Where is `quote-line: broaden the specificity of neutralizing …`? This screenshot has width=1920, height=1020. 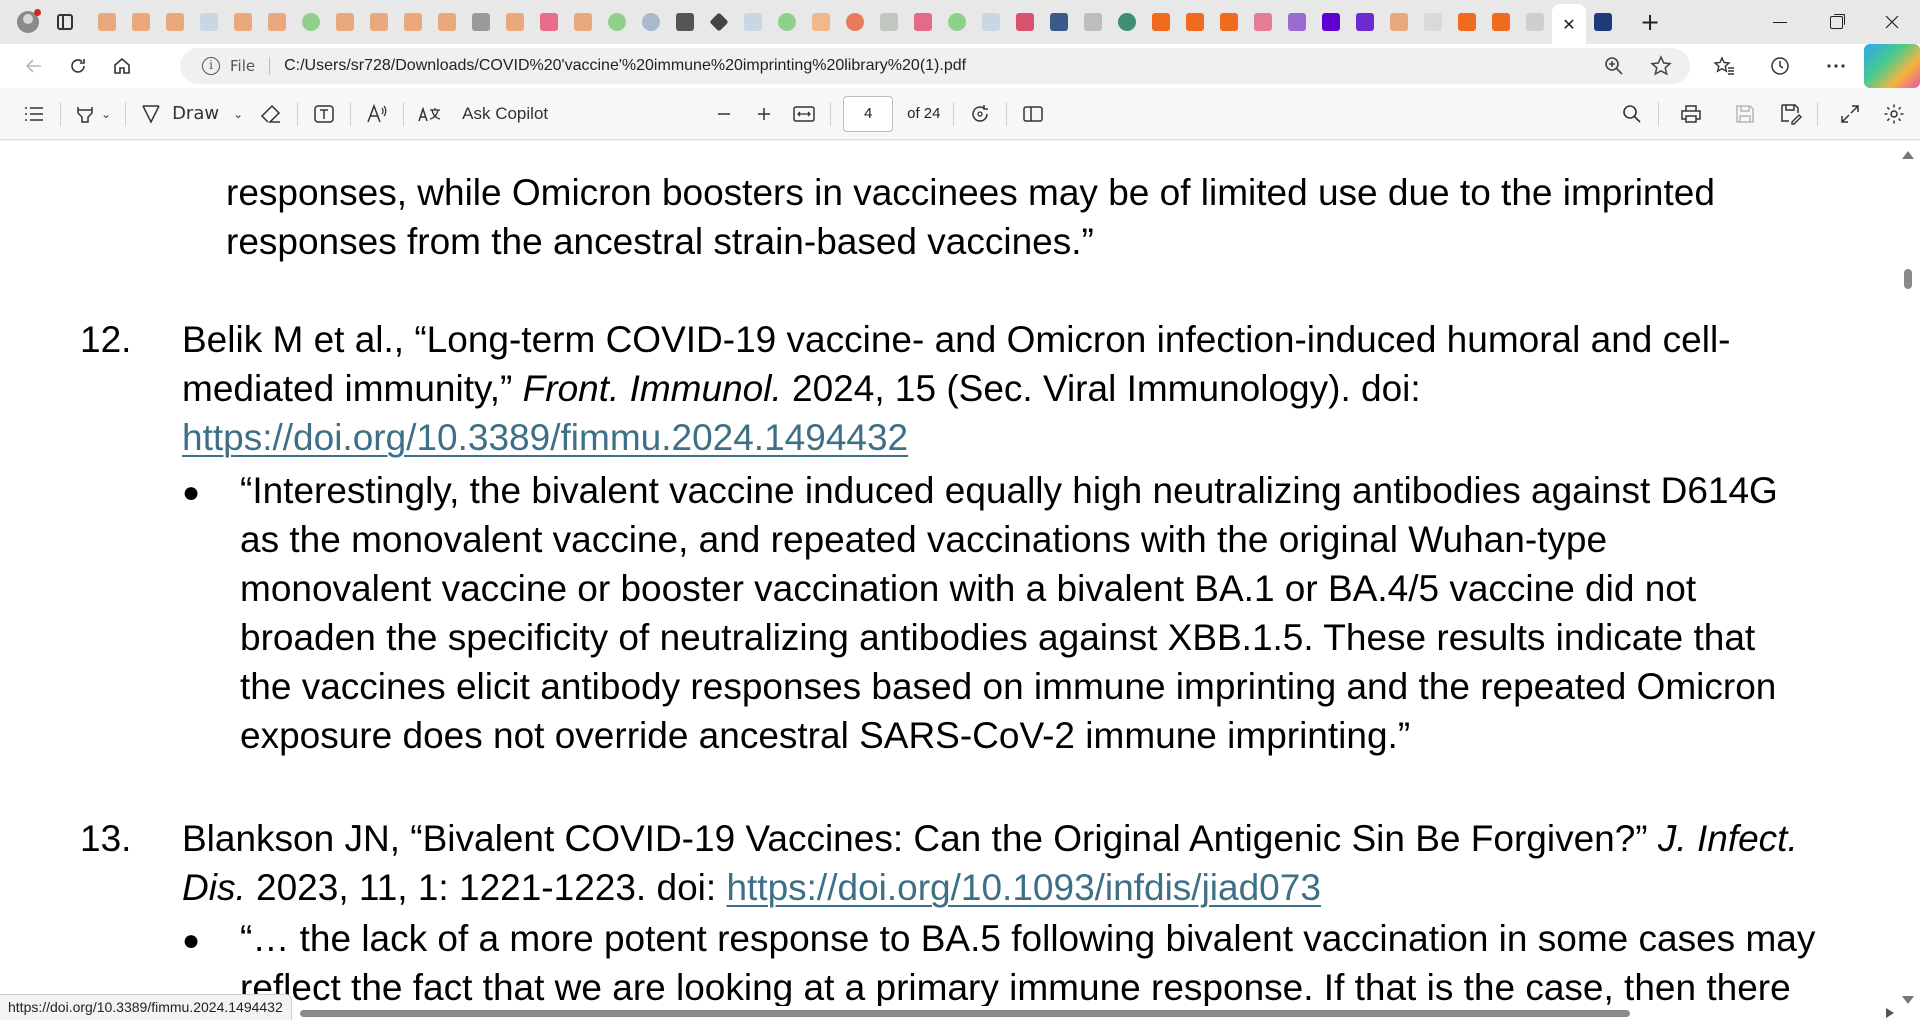
quote-line: broaden the specificity of neutralizing … is located at coordinates (998, 637).